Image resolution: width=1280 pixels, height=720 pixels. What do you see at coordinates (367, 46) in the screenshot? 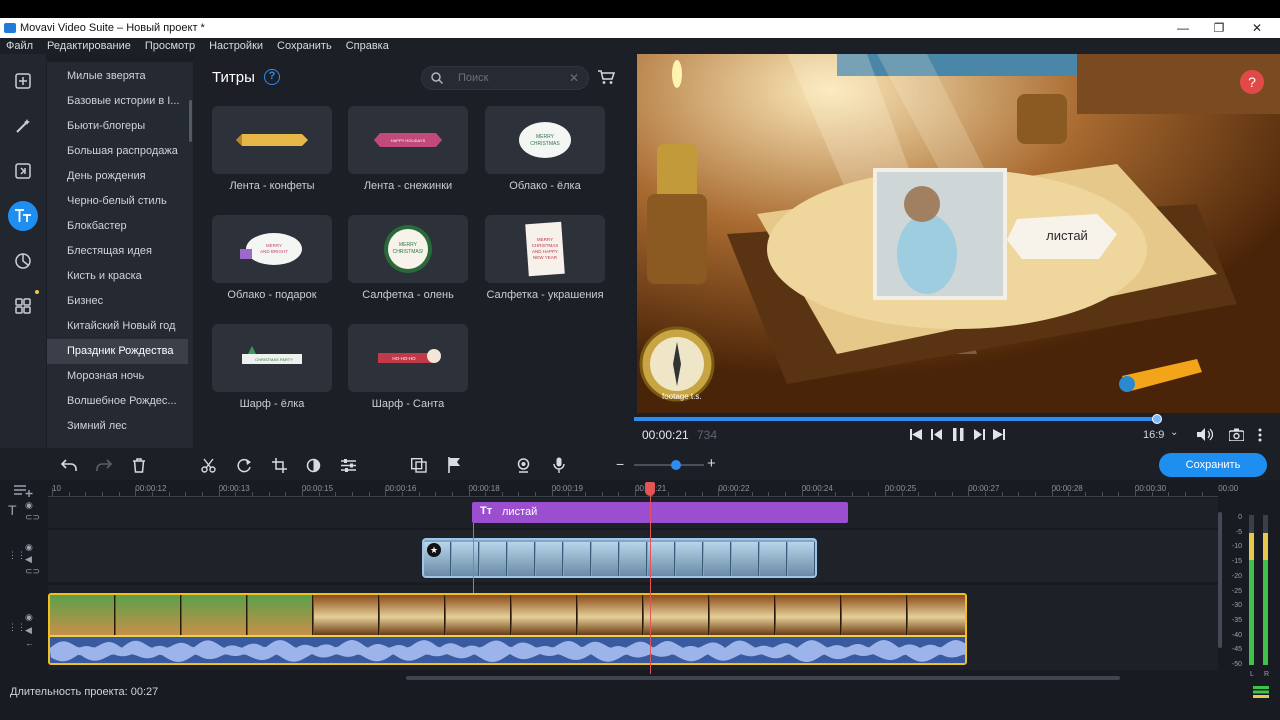
I see `menu-help: Справка` at bounding box center [367, 46].